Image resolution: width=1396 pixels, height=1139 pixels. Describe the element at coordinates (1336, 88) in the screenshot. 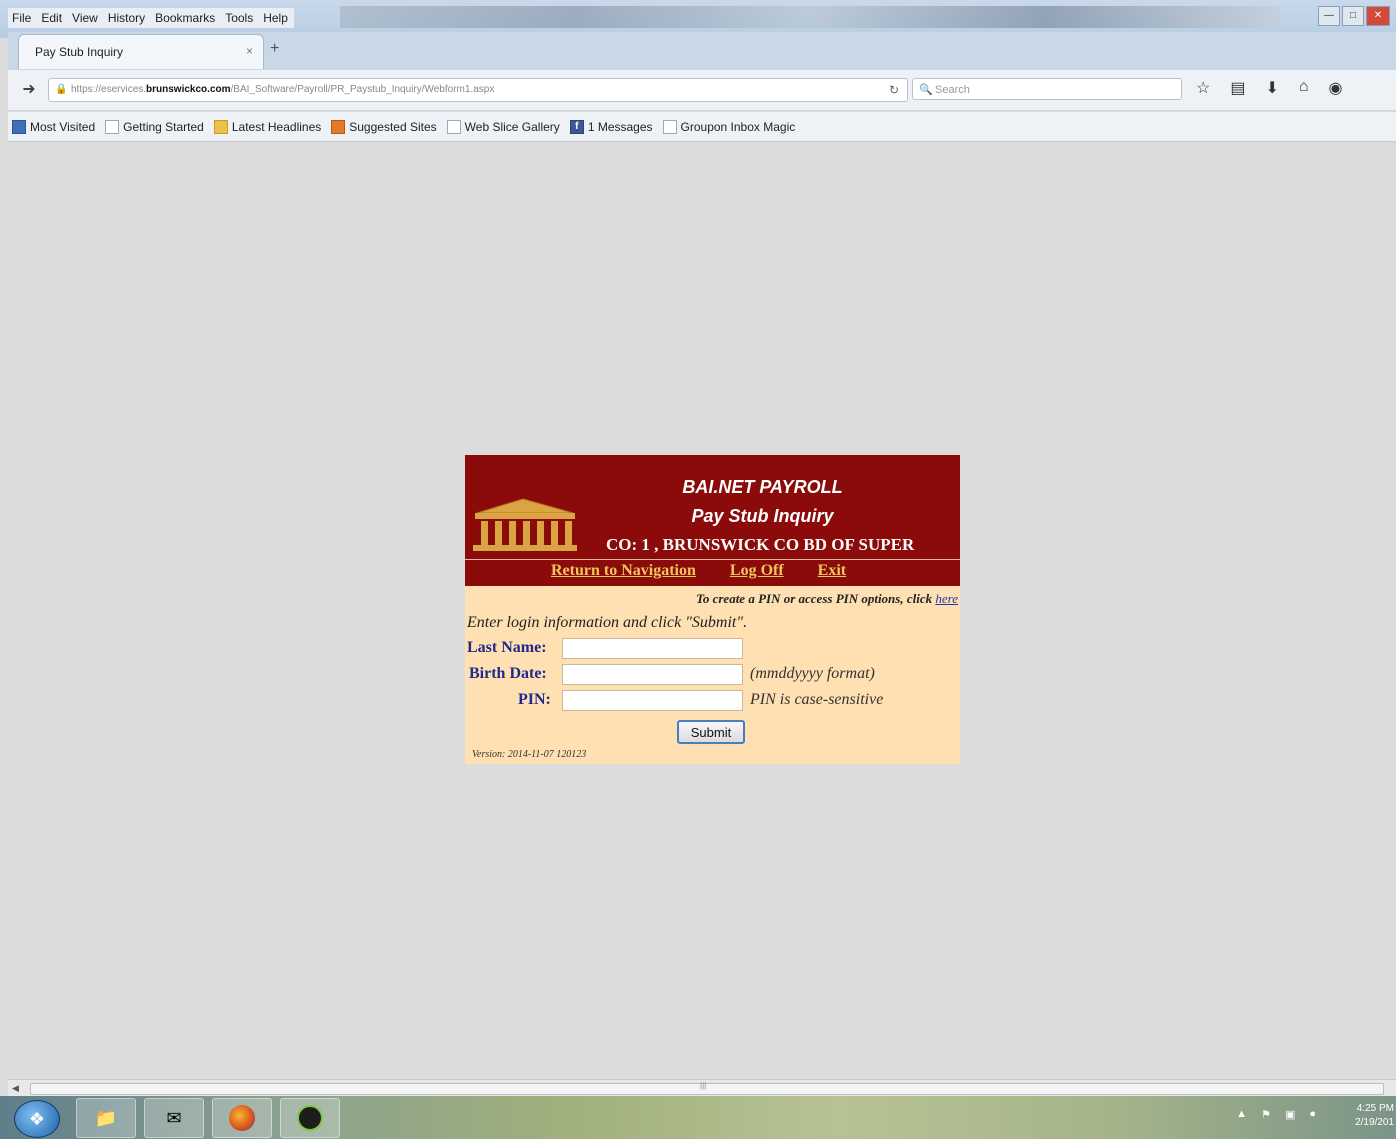

I see `chat-icon: ◉` at that location.